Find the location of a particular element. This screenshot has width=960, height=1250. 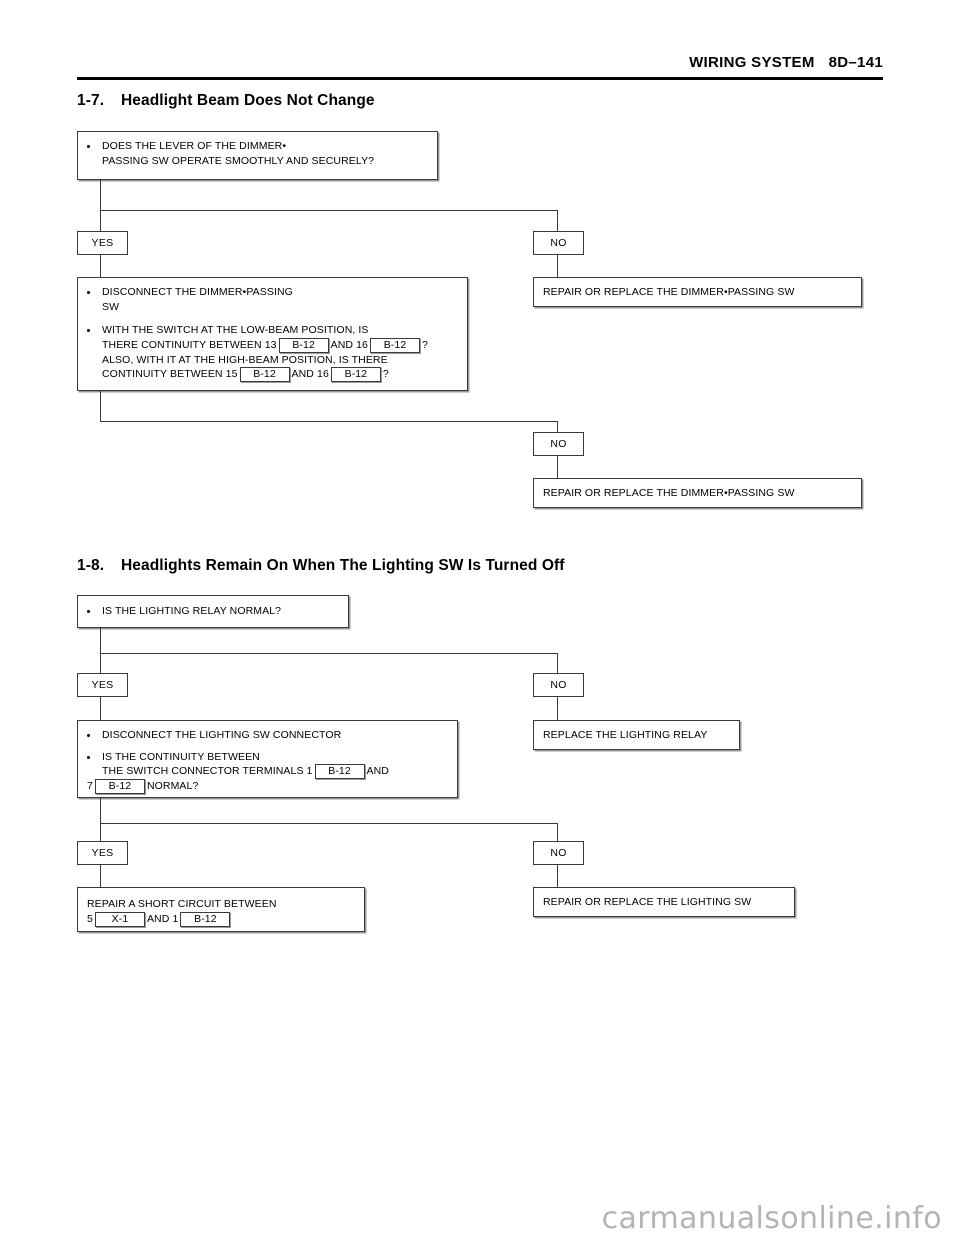

q4-l3-text-a: THE SWITCH CONNECTOR TERMINALS 1 is located at coordinates (207, 771).